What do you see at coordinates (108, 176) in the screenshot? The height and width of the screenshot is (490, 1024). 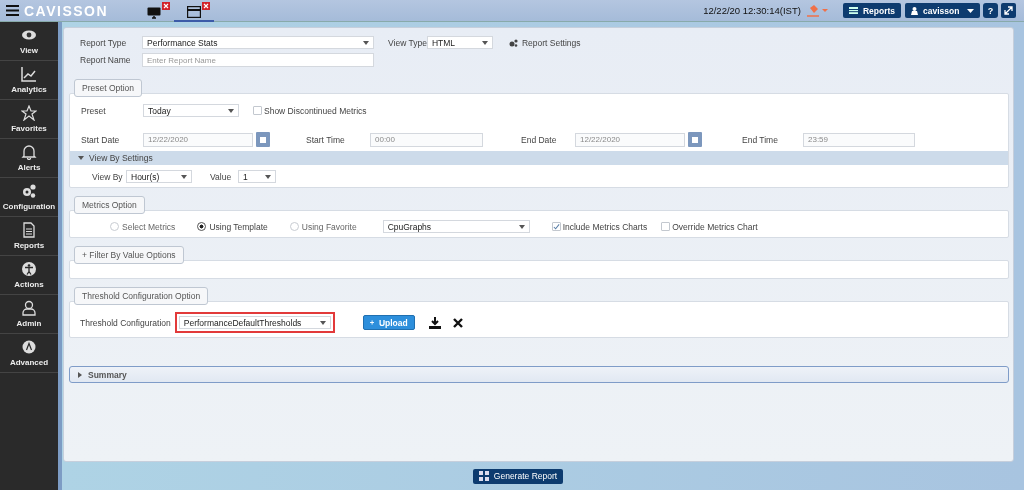 I see `field-label: View By` at bounding box center [108, 176].